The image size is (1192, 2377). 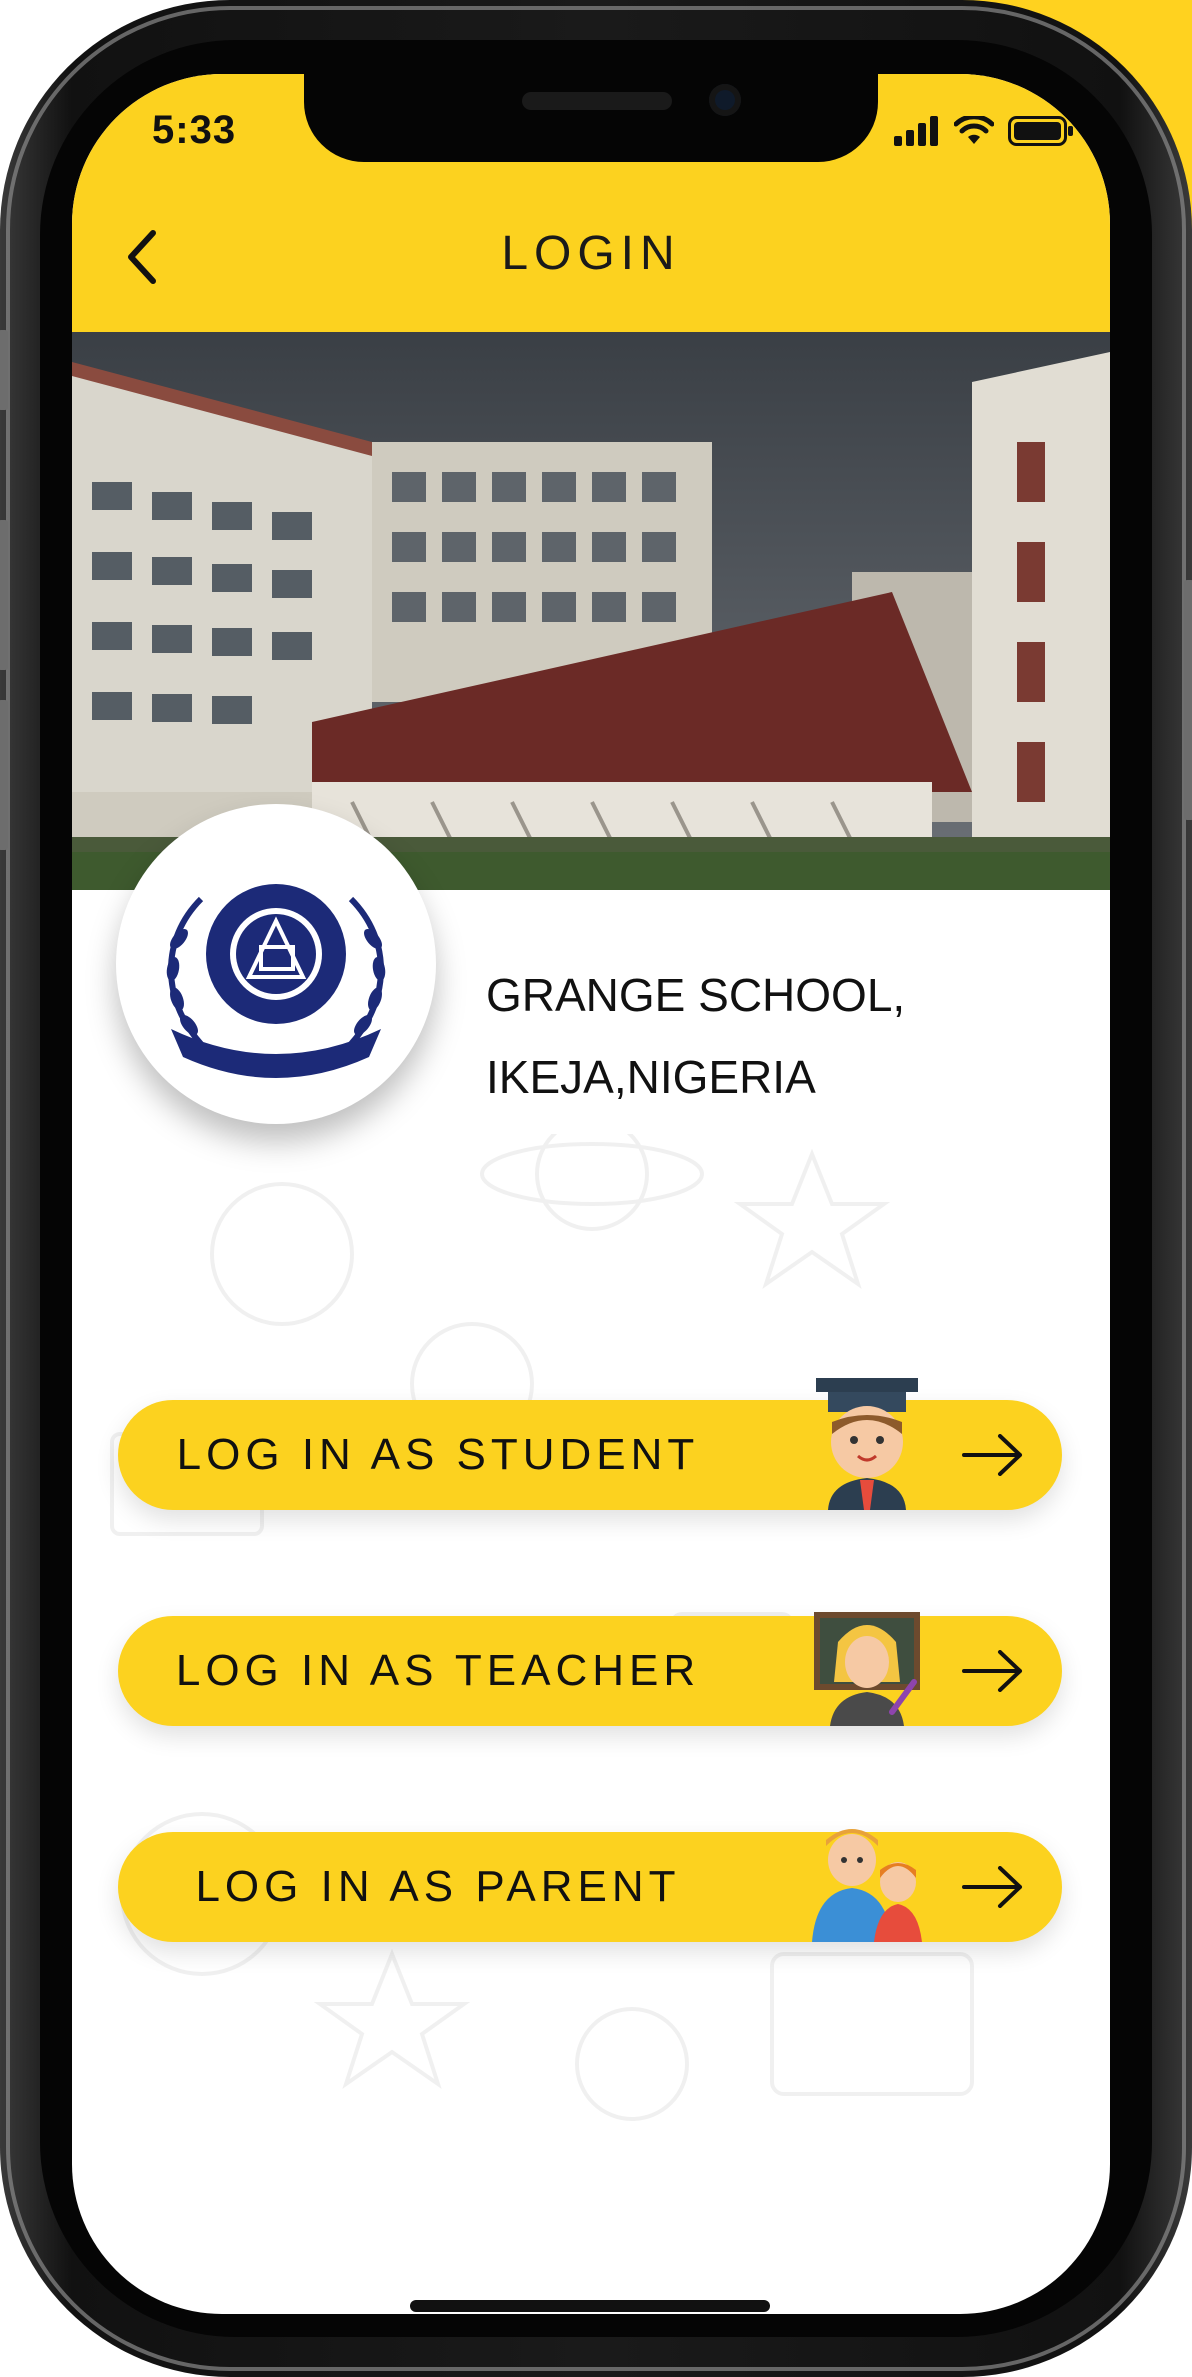 I want to click on school-name-line2: IKEJA,NIGERIA, so click(x=651, y=1077).